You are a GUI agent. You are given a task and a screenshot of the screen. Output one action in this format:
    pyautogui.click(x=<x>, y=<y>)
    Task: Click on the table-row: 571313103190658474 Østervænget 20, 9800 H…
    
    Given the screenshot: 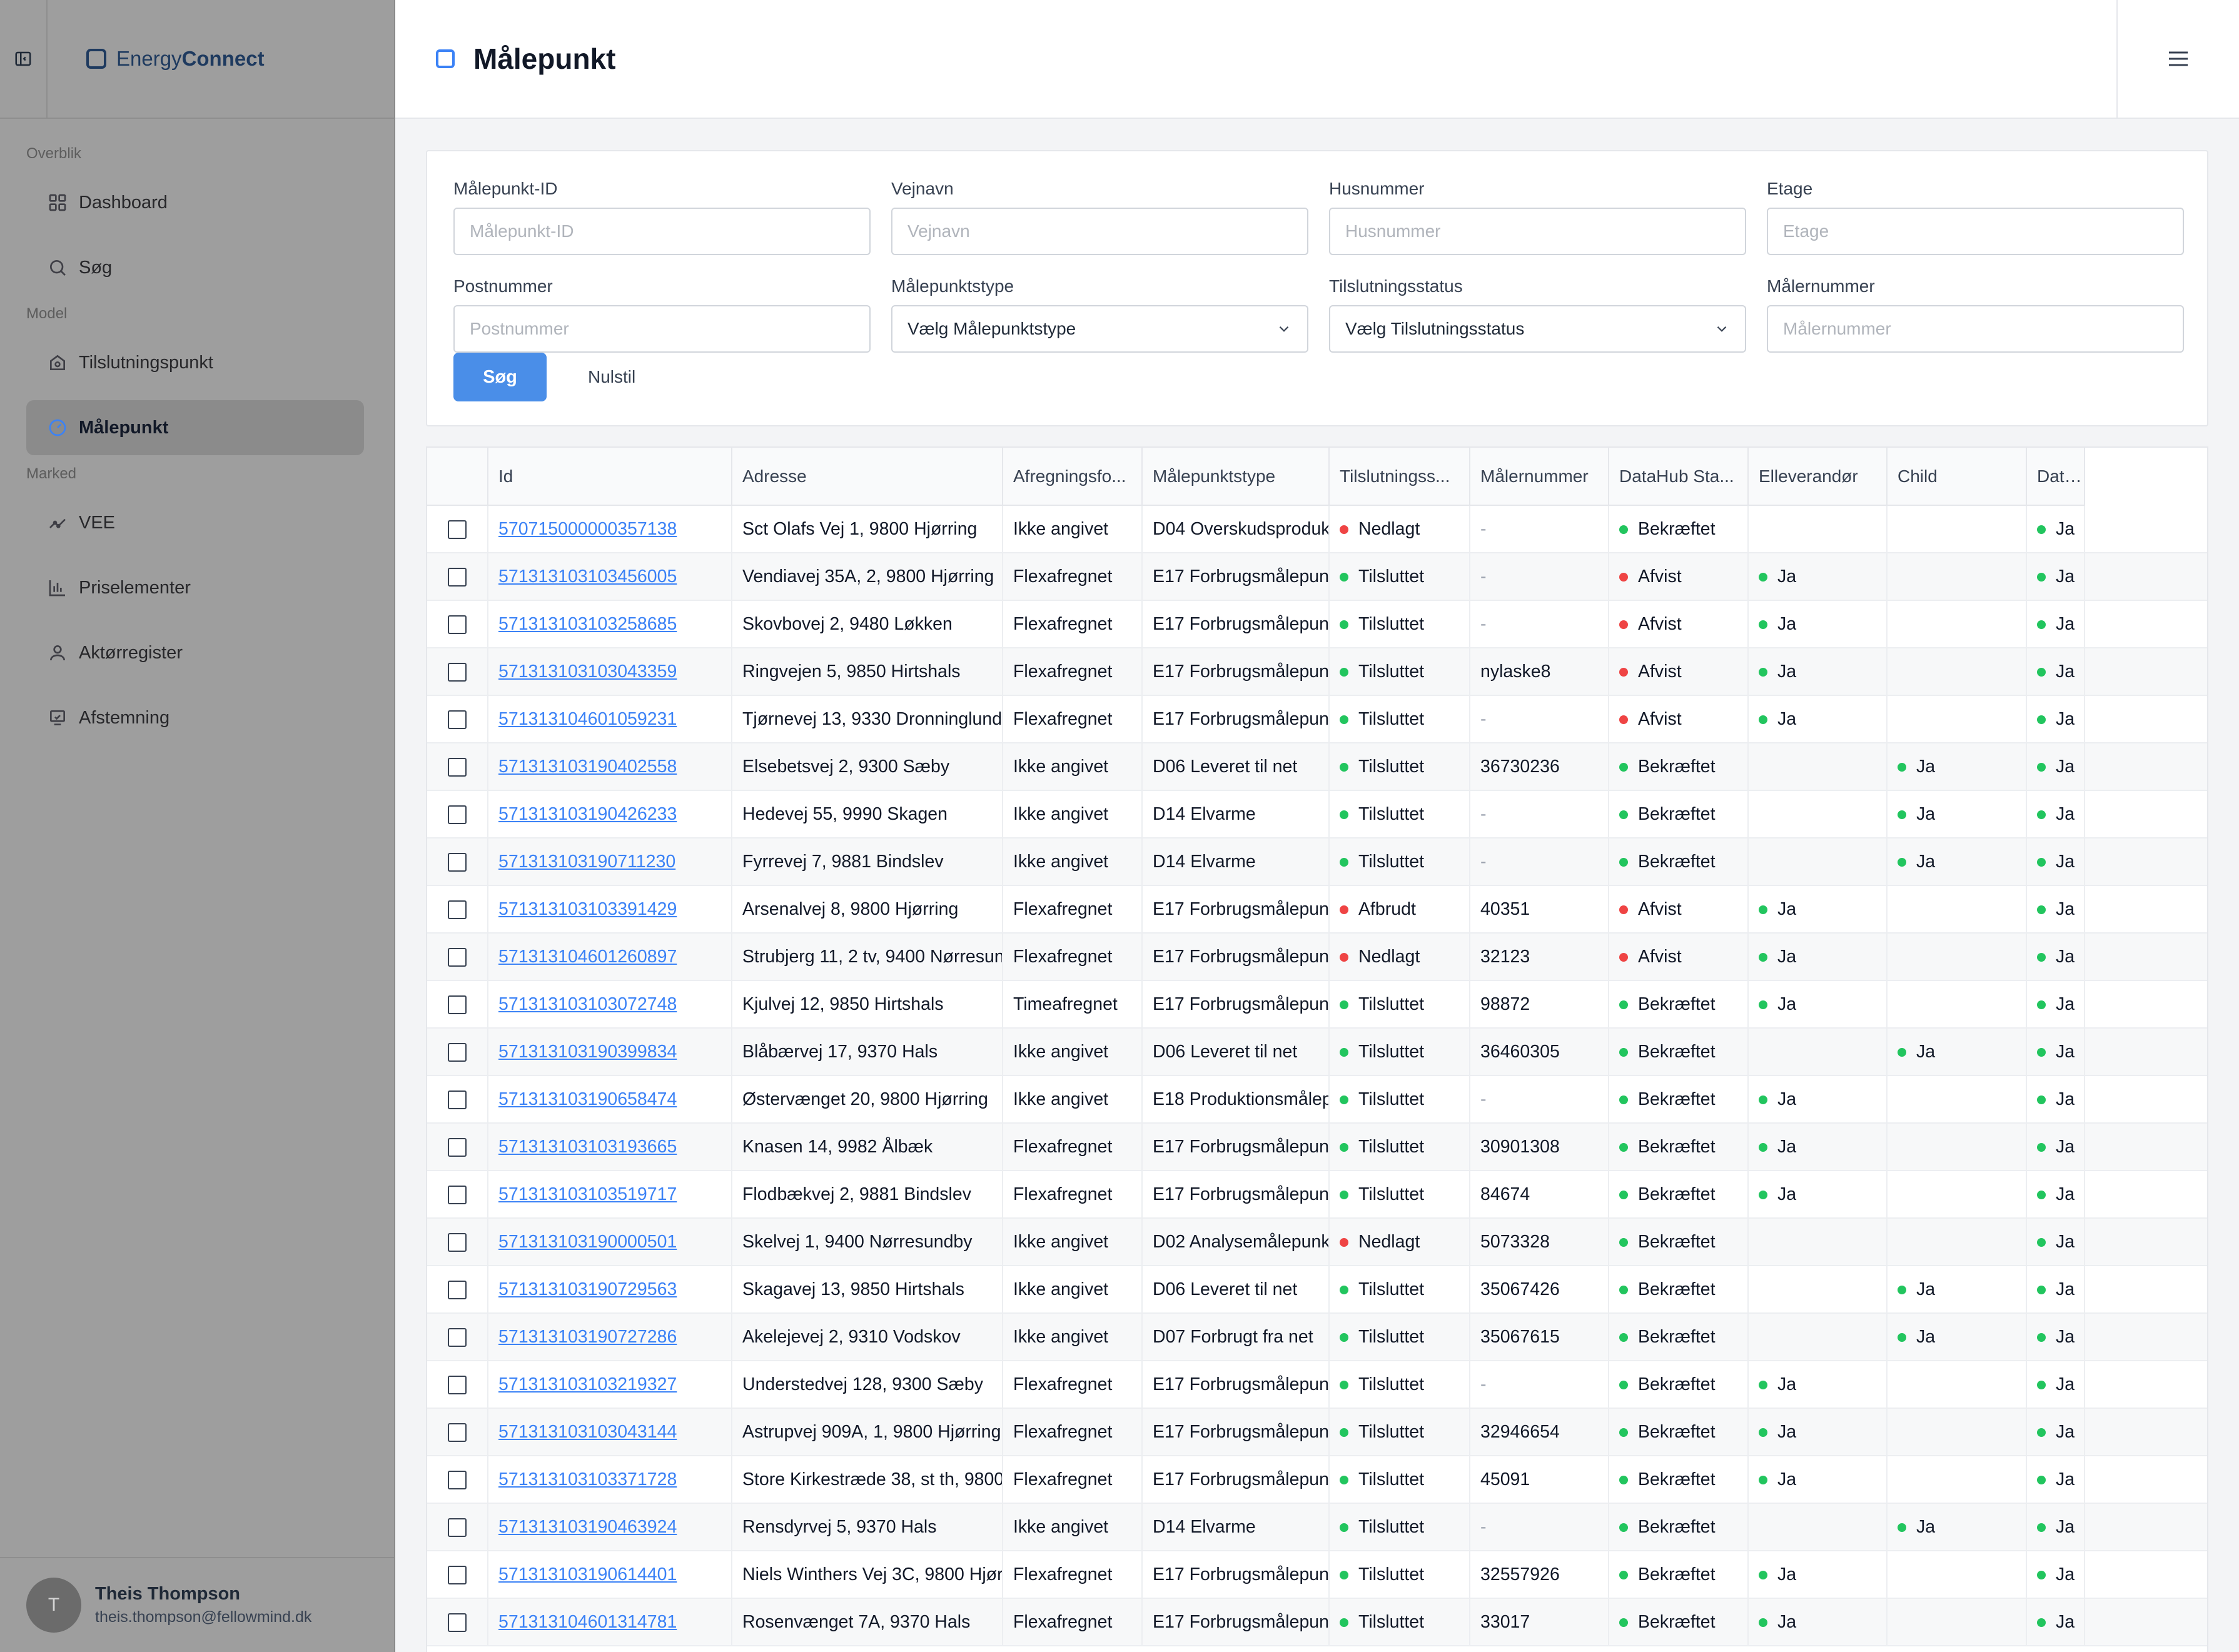 What is the action you would take?
    pyautogui.click(x=1317, y=1099)
    